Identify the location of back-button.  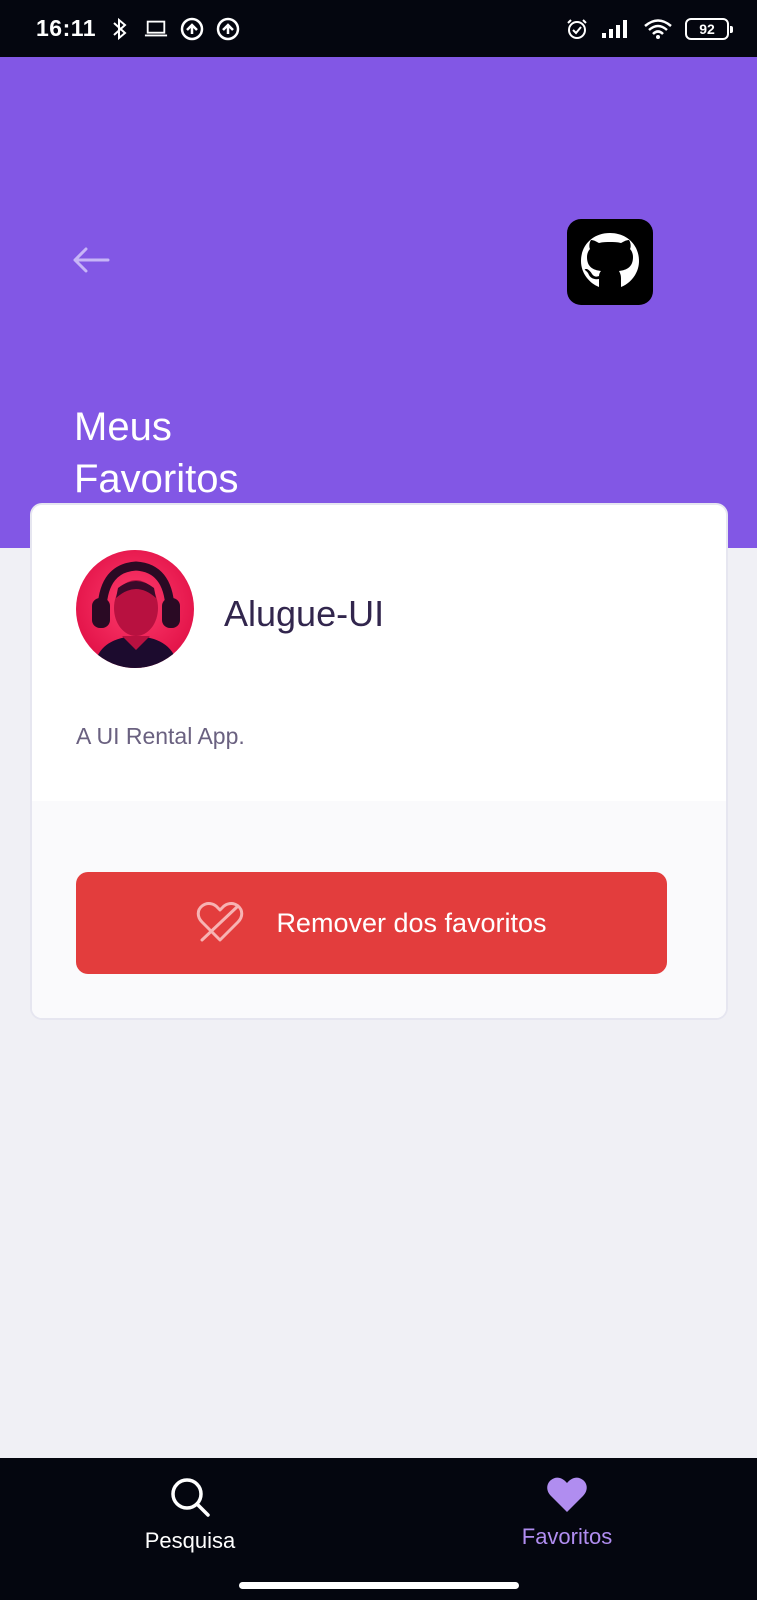
(91, 260).